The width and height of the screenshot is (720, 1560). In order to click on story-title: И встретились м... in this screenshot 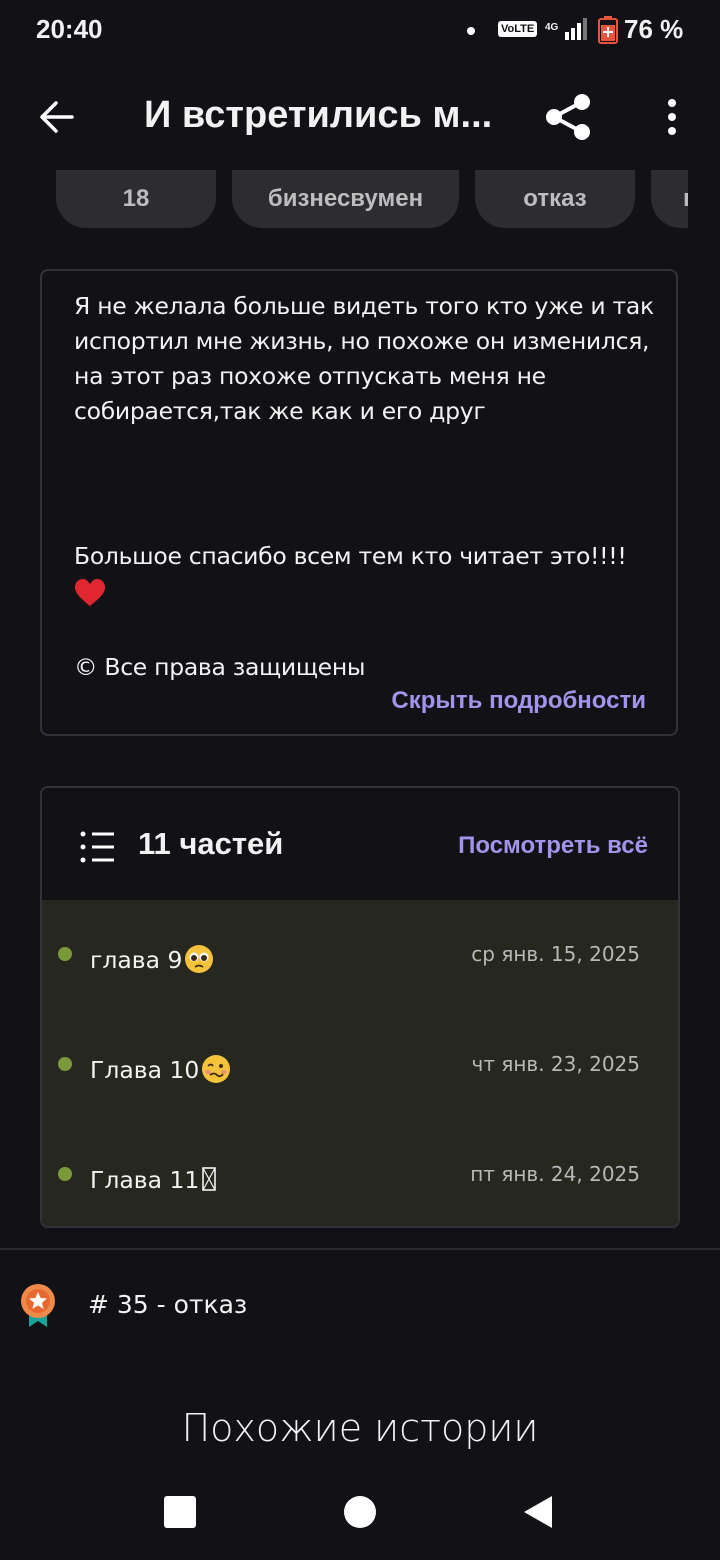, I will do `click(318, 115)`.